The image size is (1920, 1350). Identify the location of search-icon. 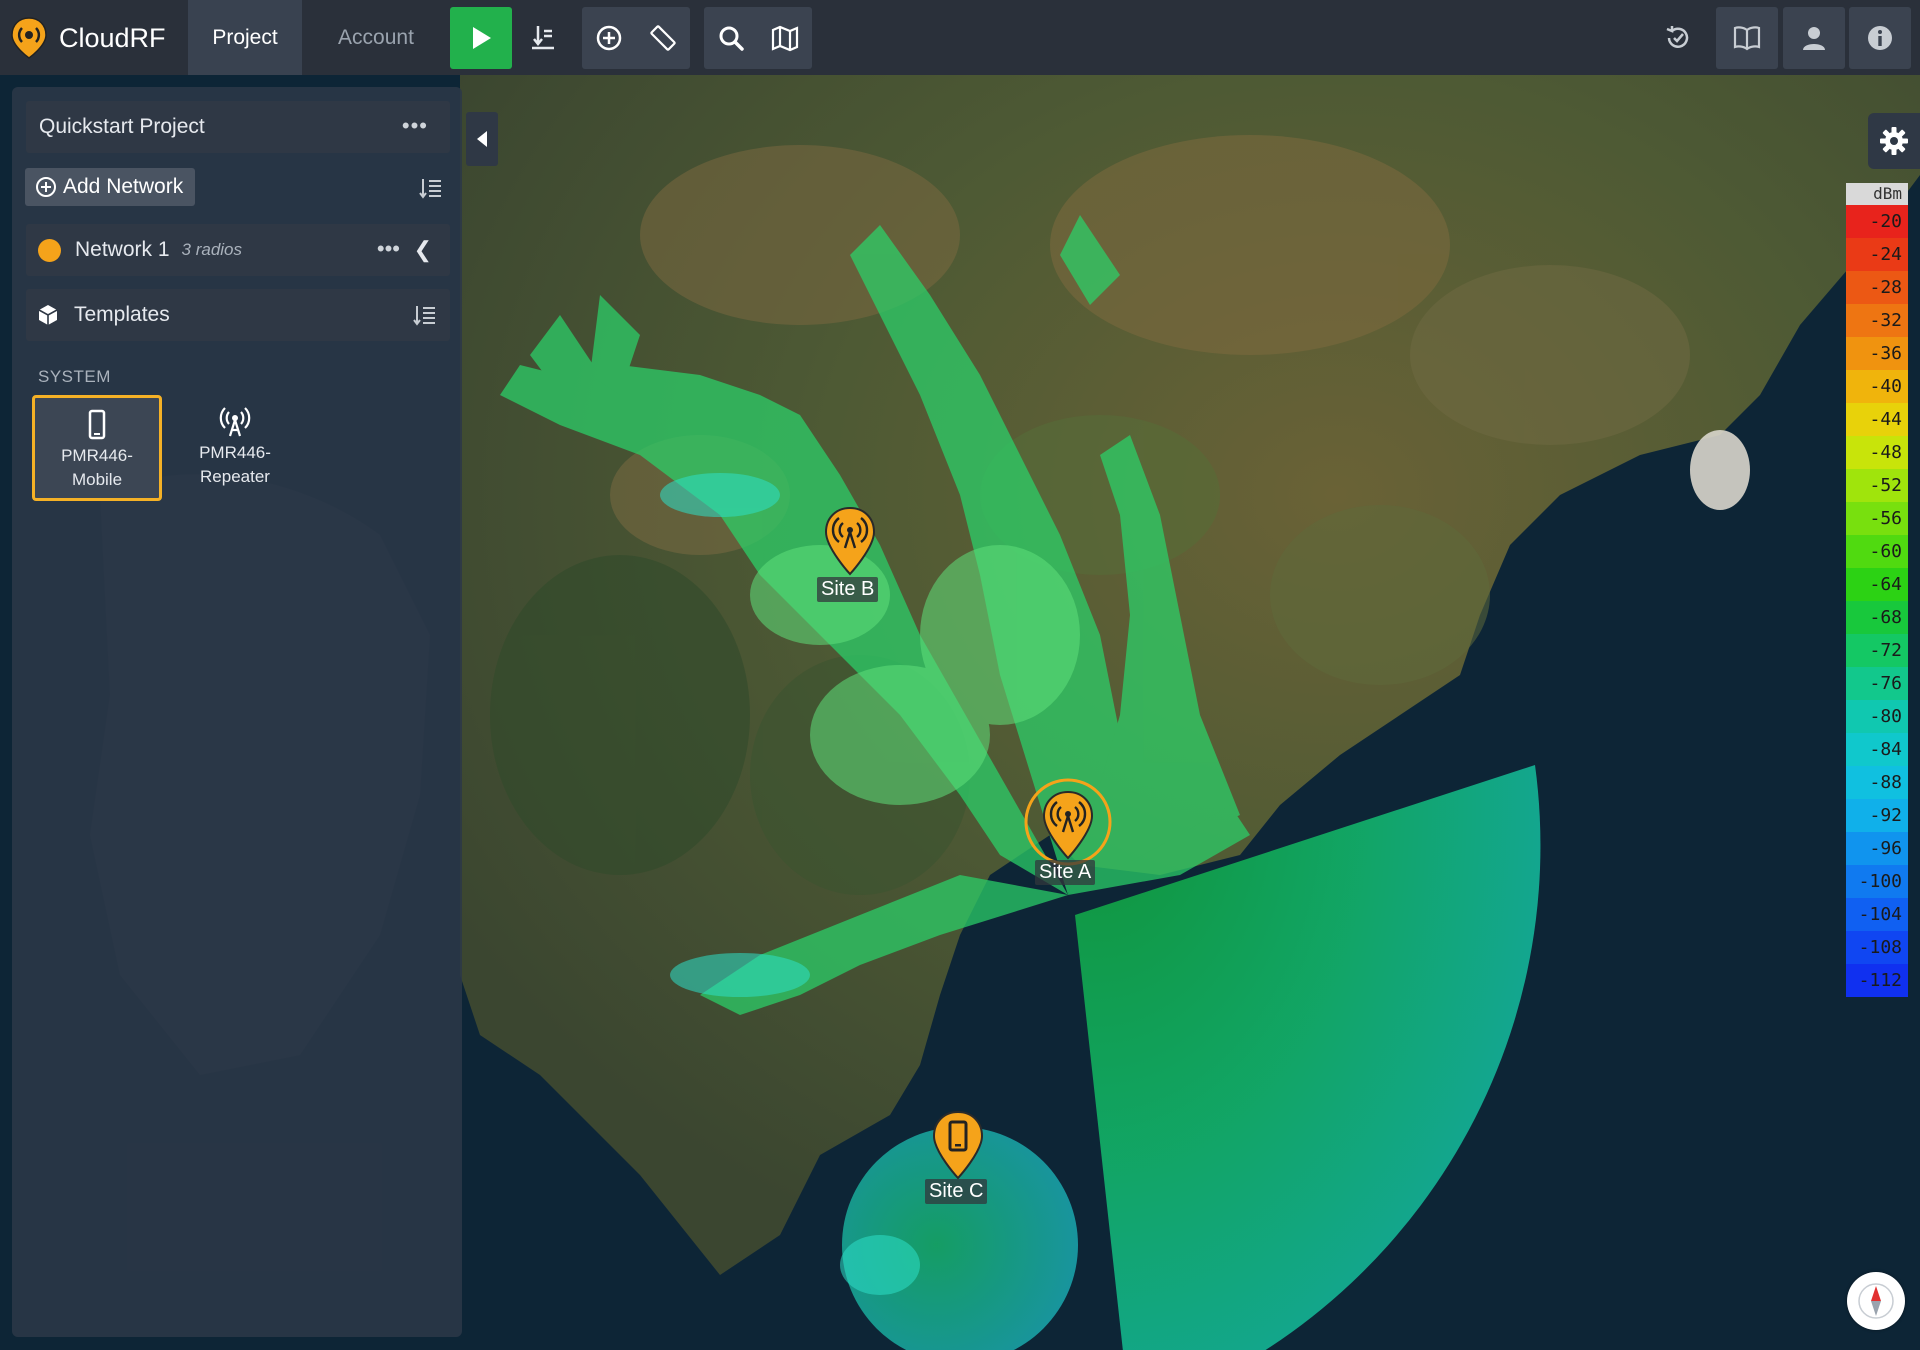
(731, 38).